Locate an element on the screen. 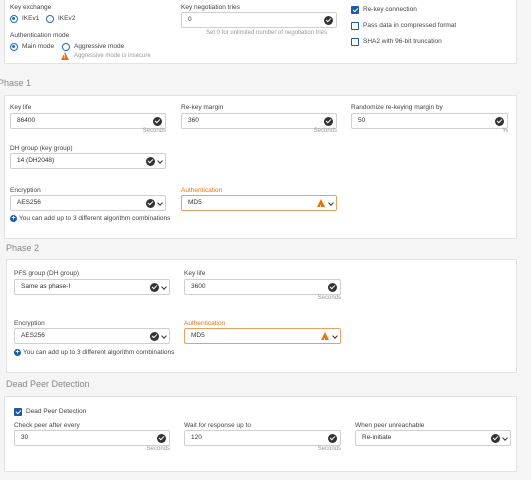 Image resolution: width=531 pixels, height=480 pixels. p1-rekey-margin-value: 360 is located at coordinates (193, 120).